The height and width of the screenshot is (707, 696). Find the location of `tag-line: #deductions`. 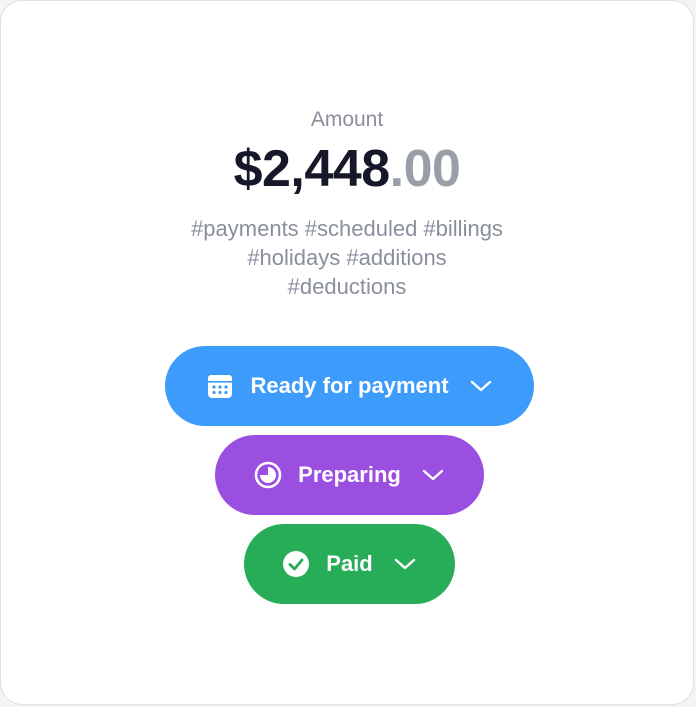

tag-line: #deductions is located at coordinates (347, 286).